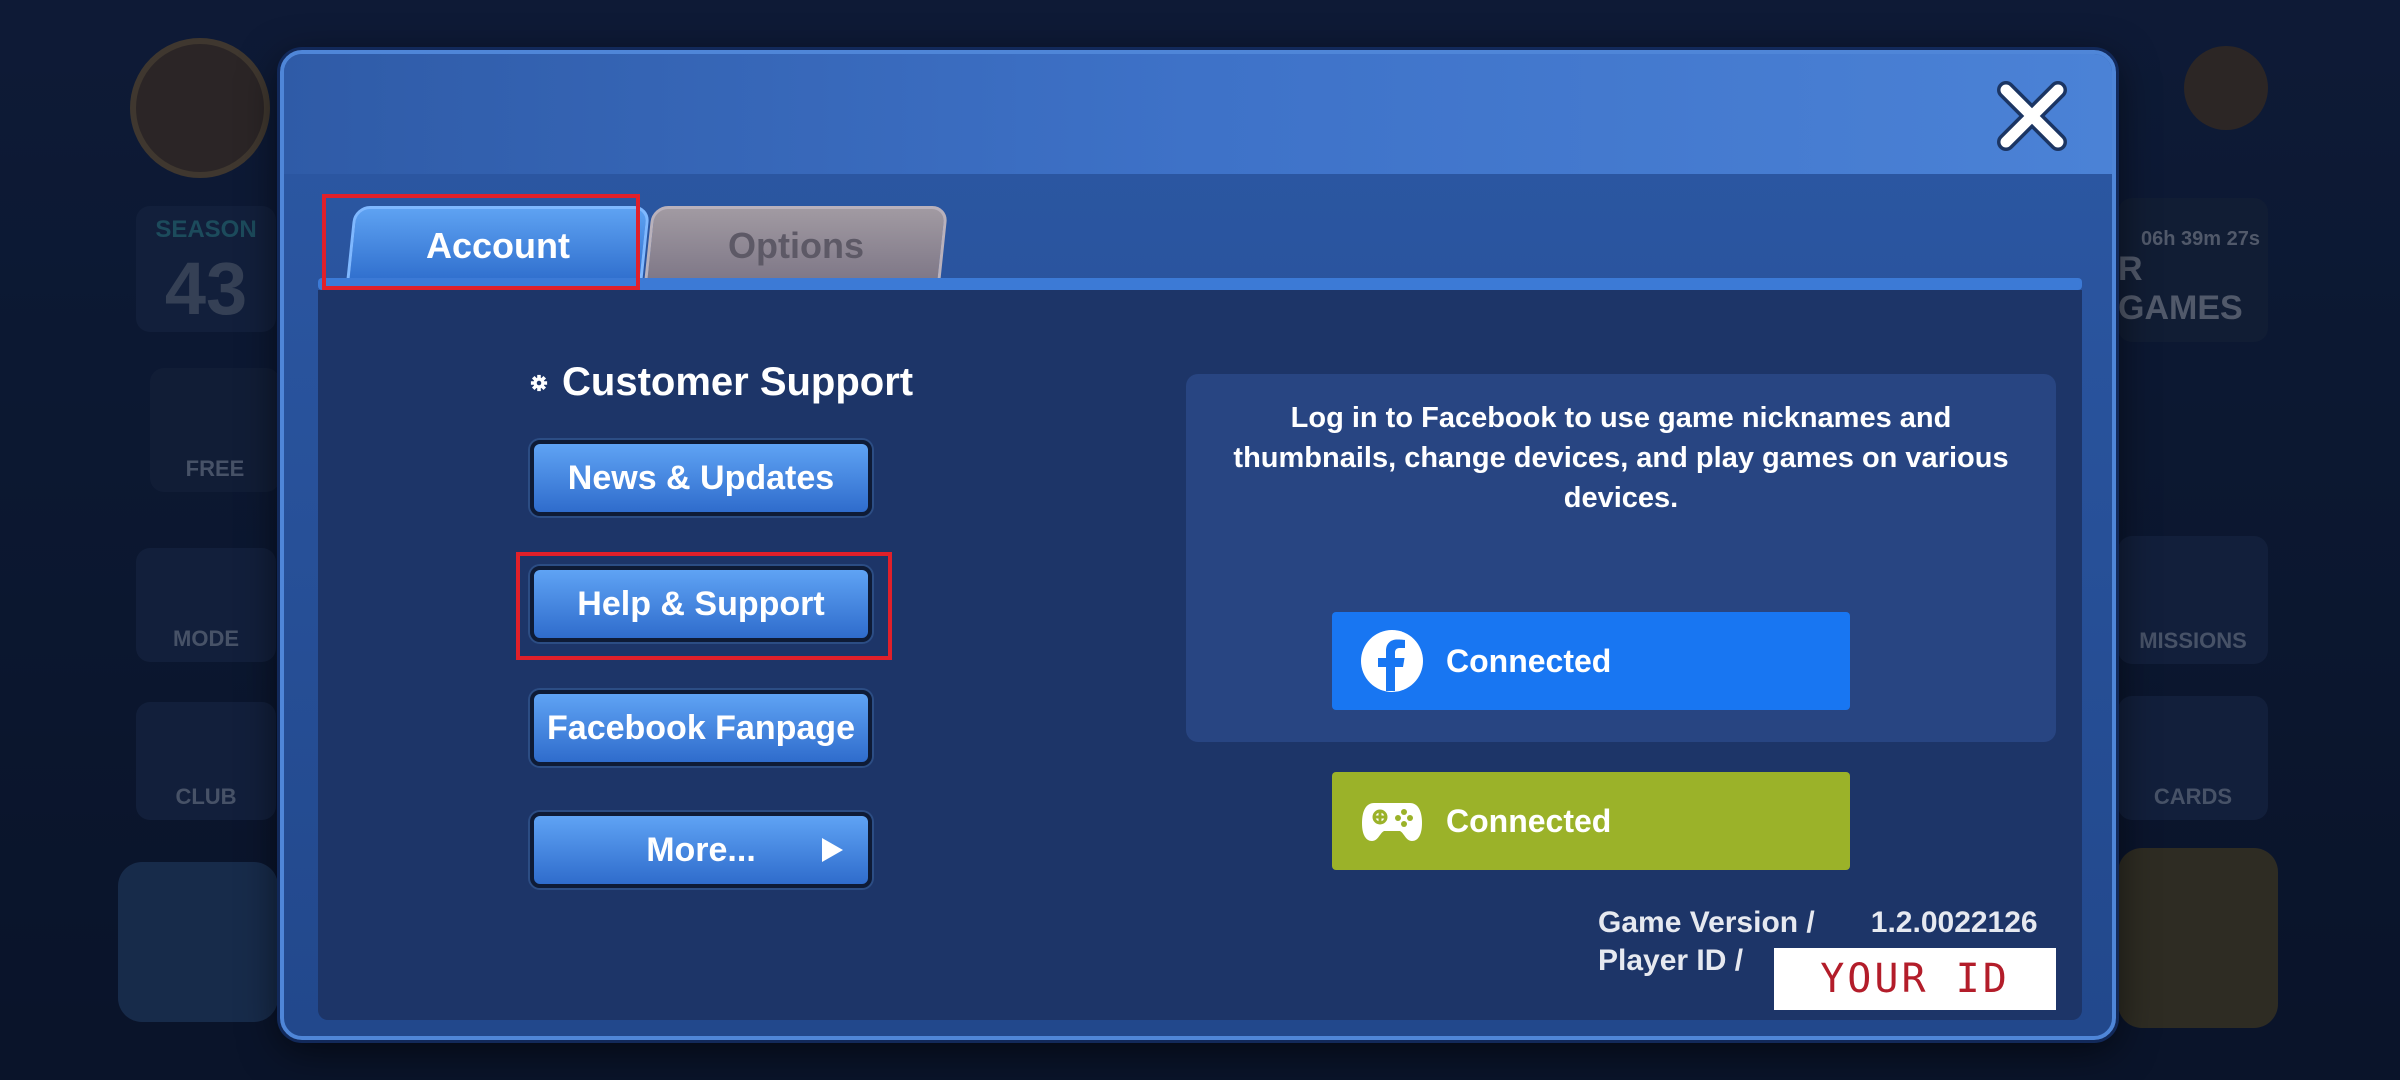  Describe the element at coordinates (832, 850) in the screenshot. I see `play-arrow-icon` at that location.